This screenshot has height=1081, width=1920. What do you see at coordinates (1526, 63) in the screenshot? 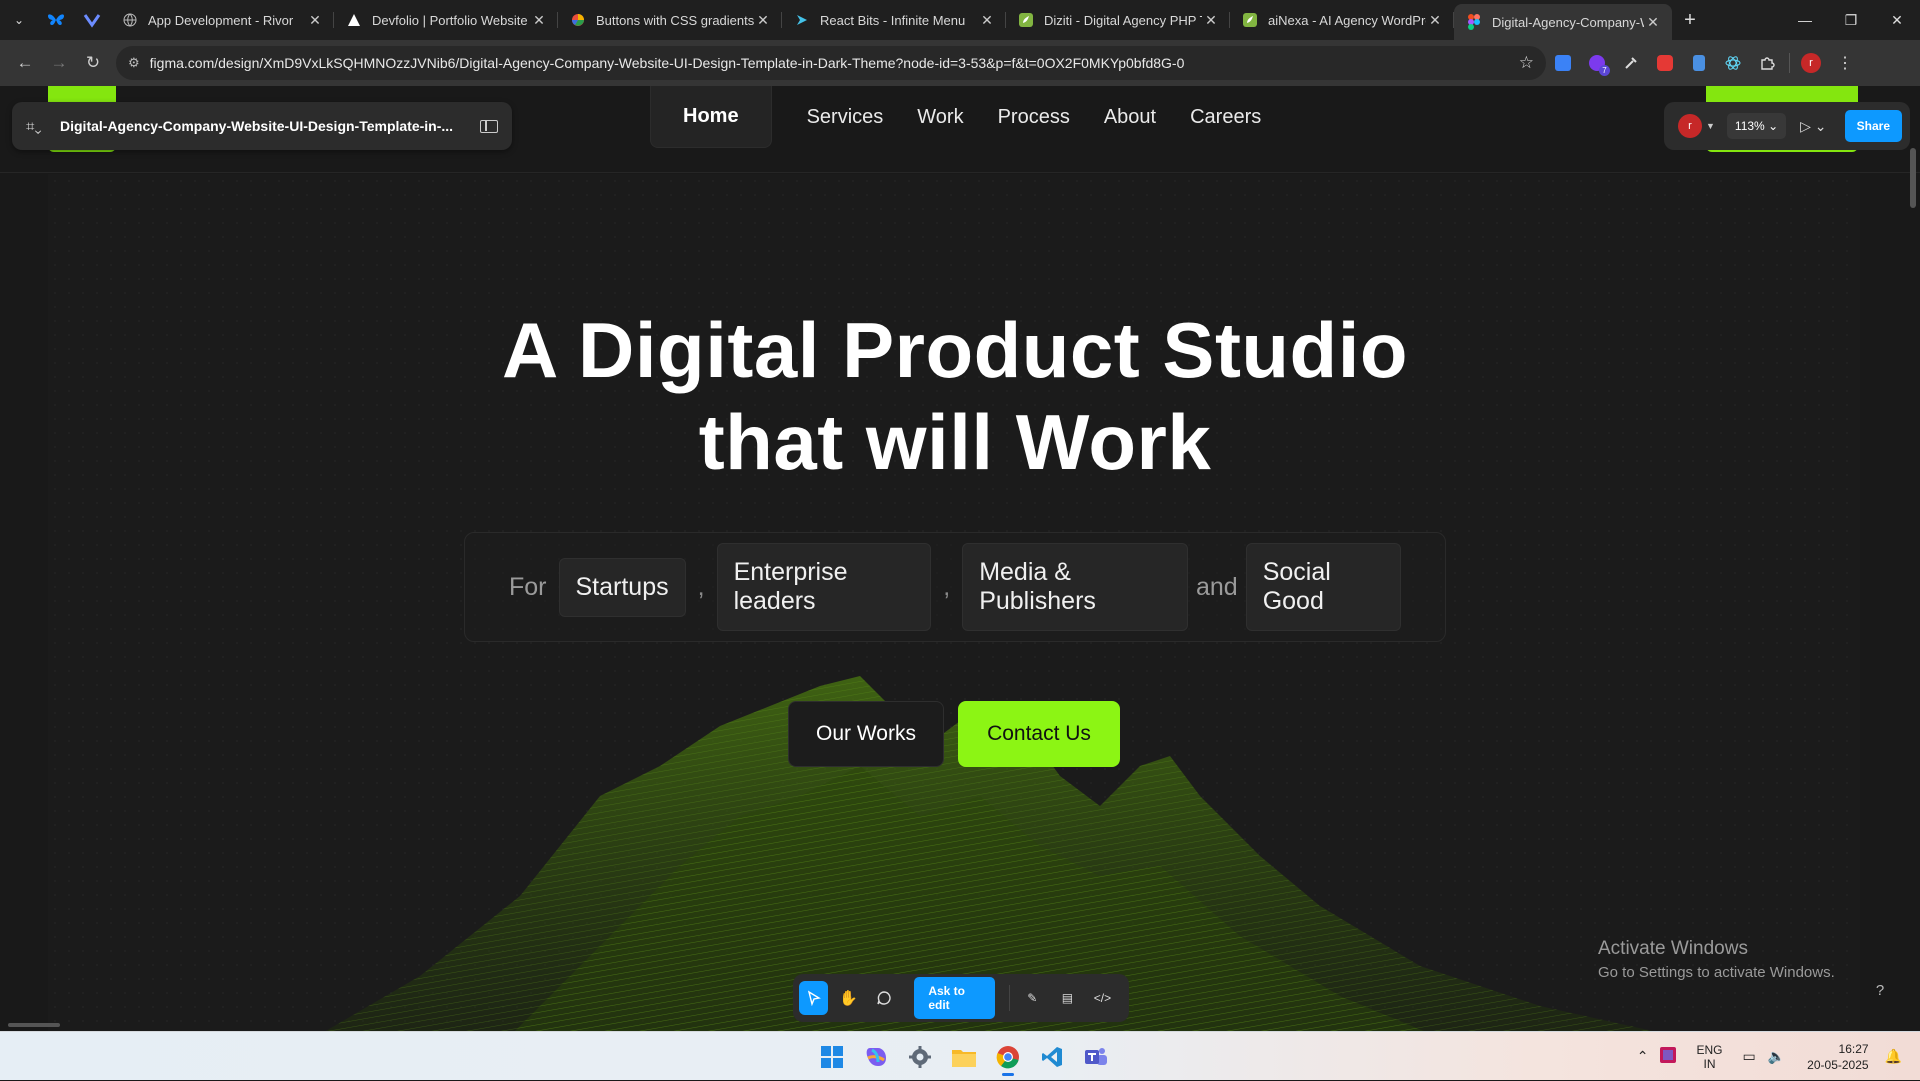
I see `bookmark-star-icon: ☆` at bounding box center [1526, 63].